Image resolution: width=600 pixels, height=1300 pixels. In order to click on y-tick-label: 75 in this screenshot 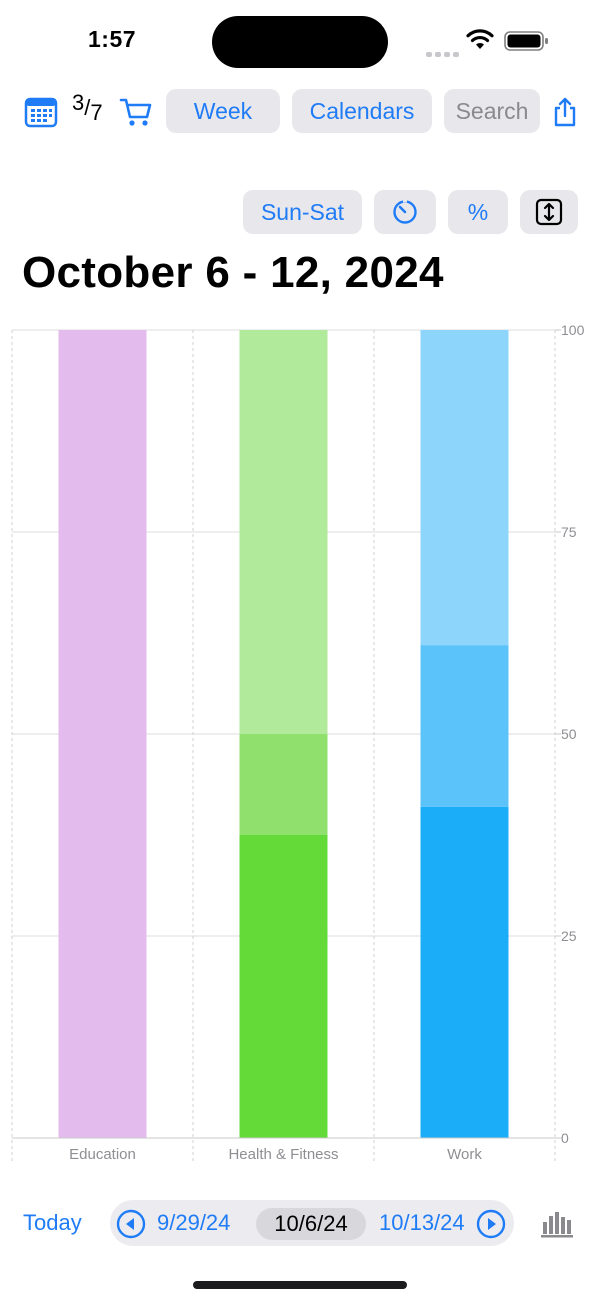, I will do `click(569, 532)`.